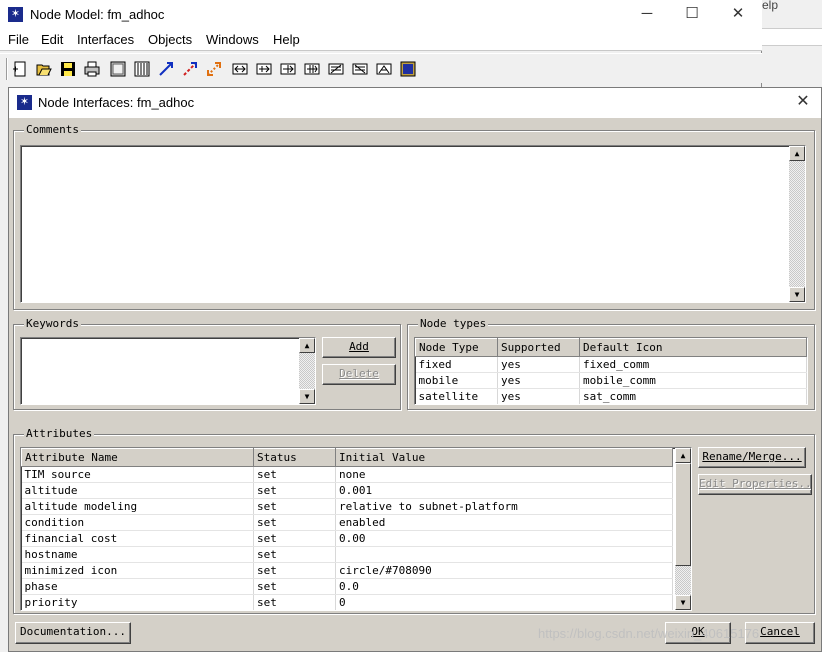 Image resolution: width=822 pixels, height=652 pixels. I want to click on node-type-cell: mobile, so click(456, 380).